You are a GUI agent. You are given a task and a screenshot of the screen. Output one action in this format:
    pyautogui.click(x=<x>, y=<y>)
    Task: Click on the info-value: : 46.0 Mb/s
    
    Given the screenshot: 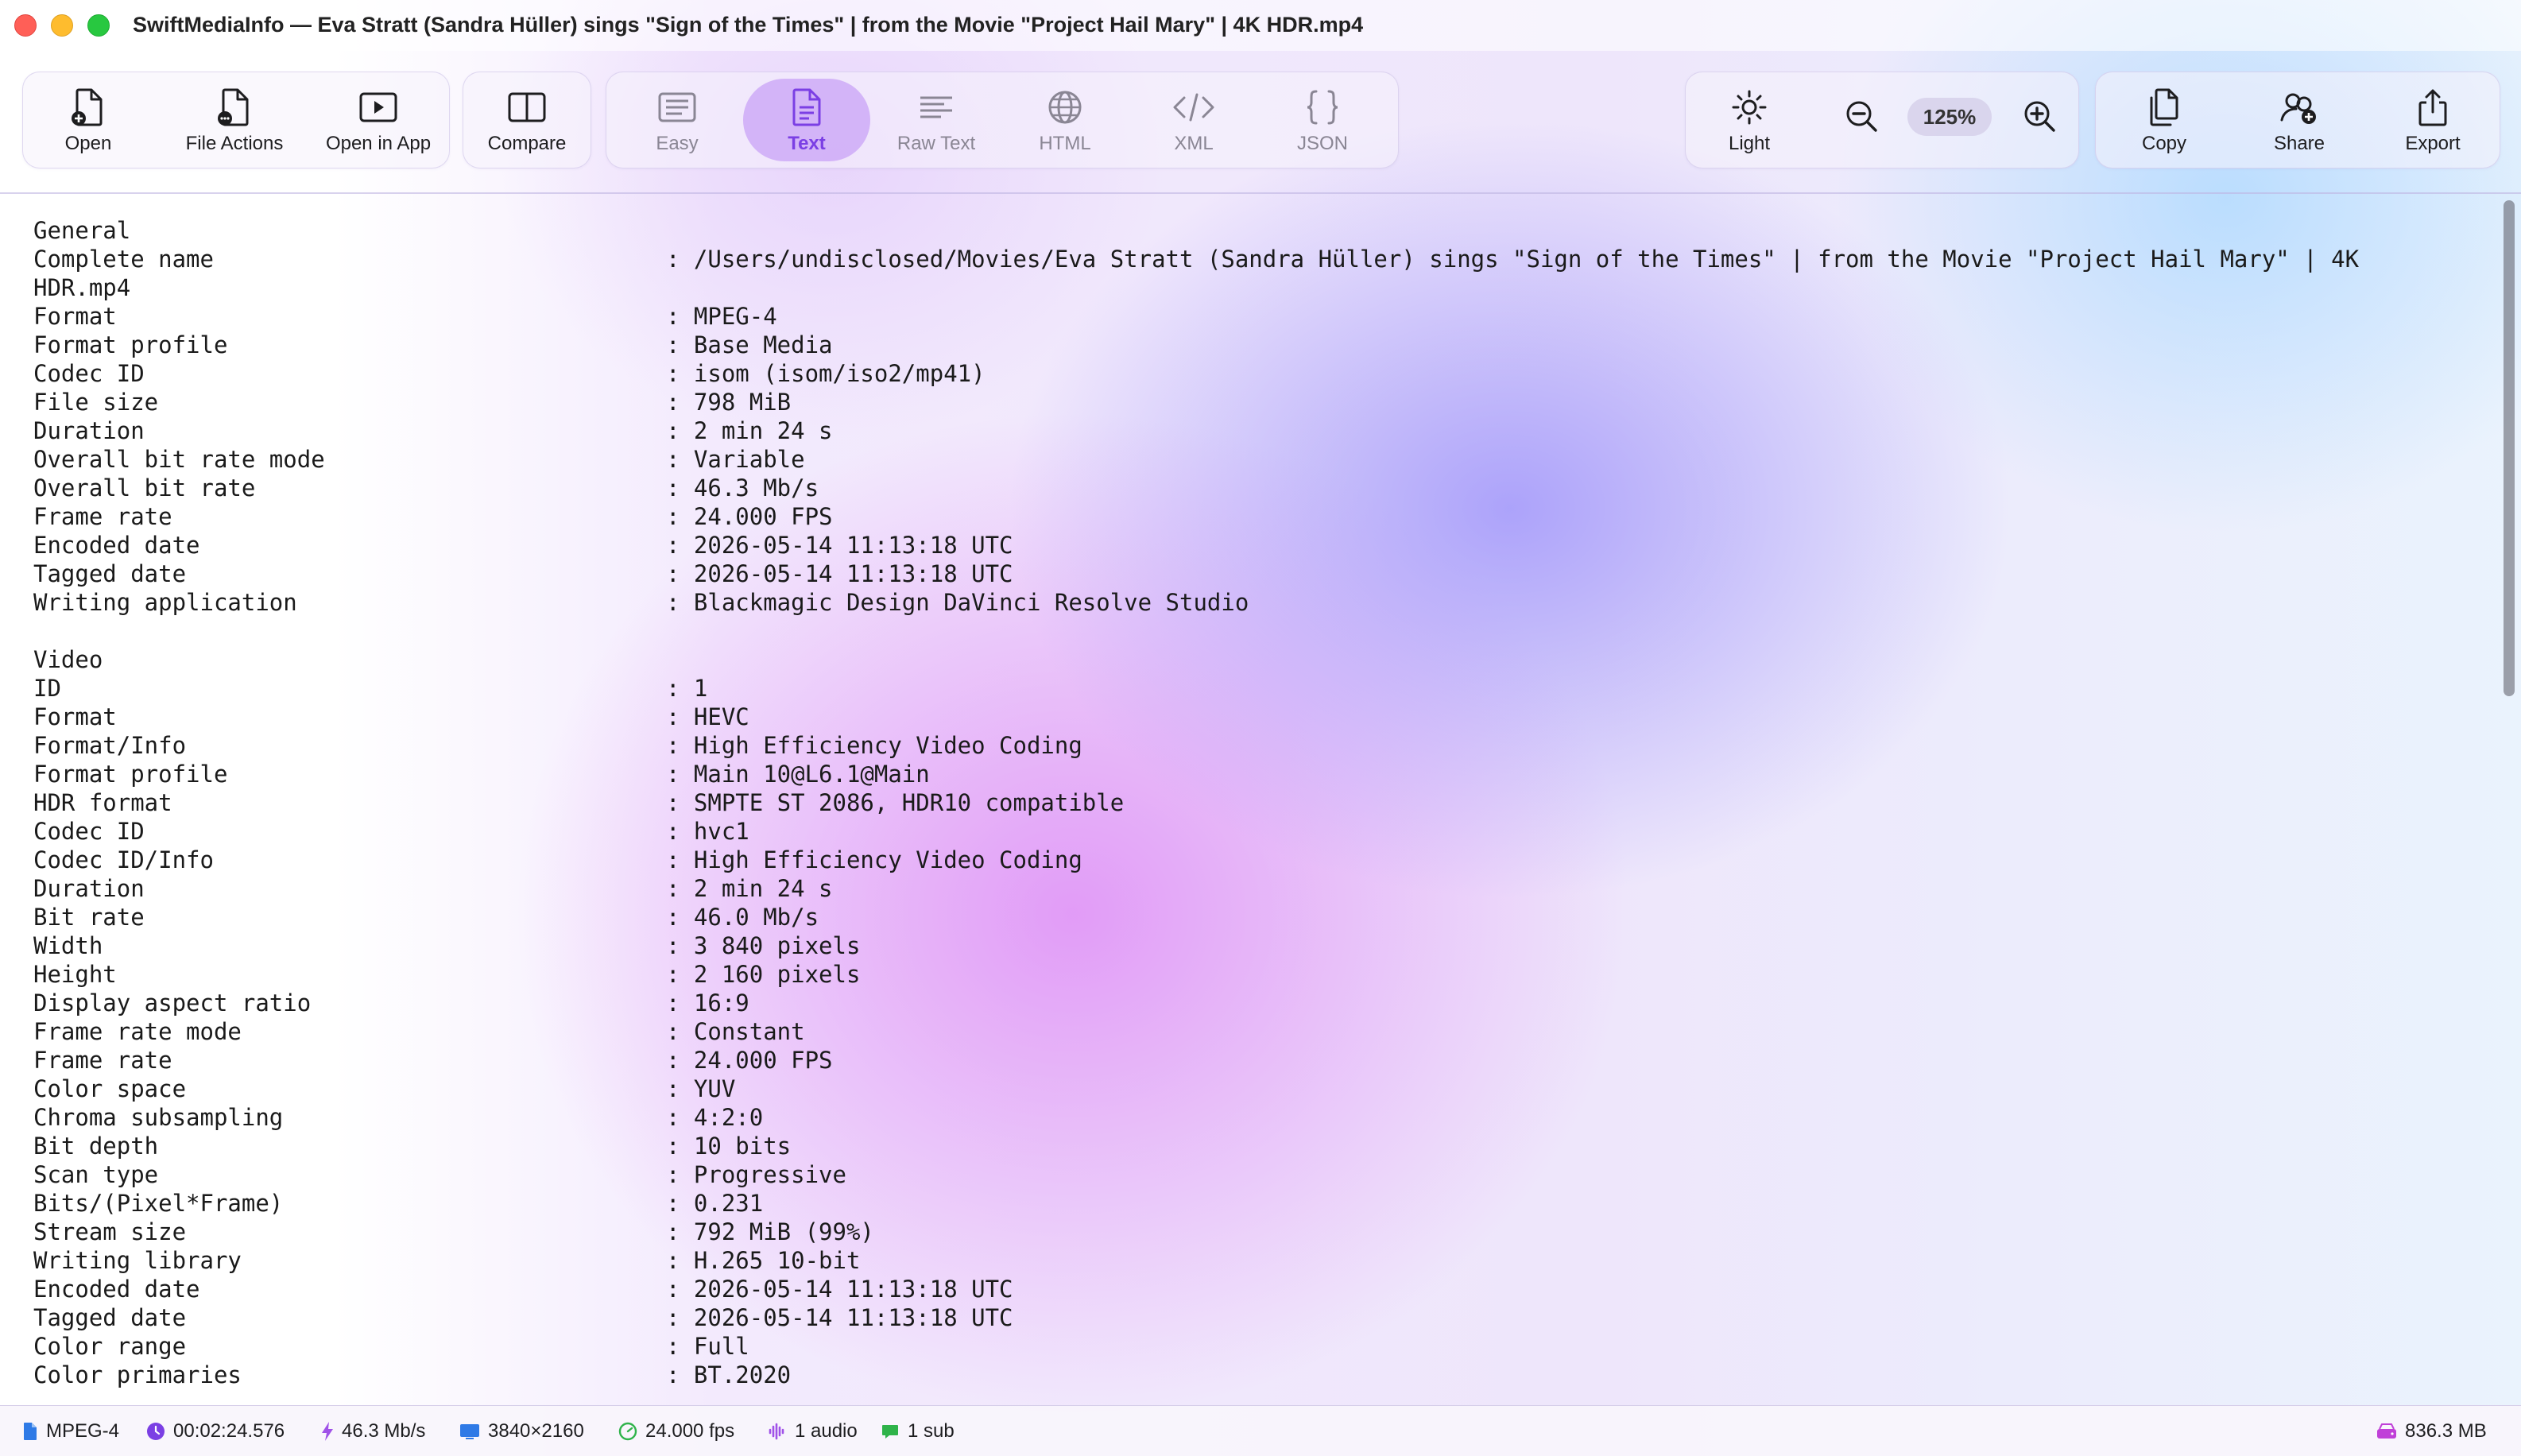 What is the action you would take?
    pyautogui.click(x=742, y=917)
    